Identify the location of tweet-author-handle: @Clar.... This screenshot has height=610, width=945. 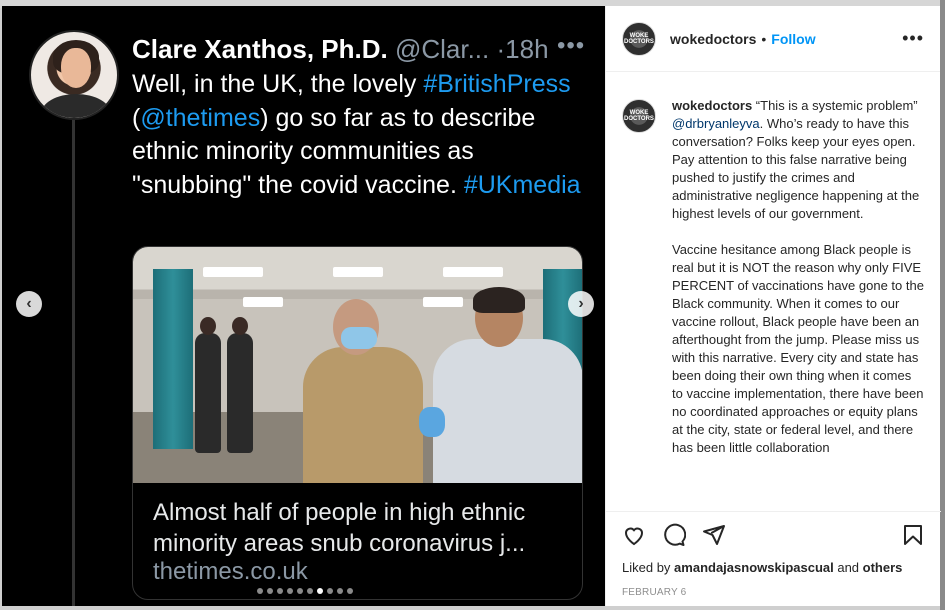
(442, 49).